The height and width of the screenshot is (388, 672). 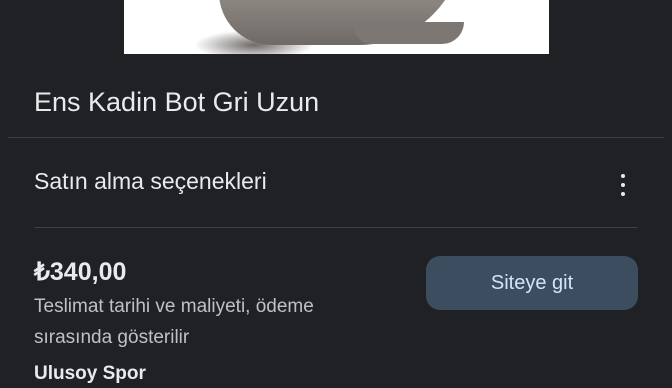 I want to click on go-to-site-button: Siteye git, so click(x=532, y=283).